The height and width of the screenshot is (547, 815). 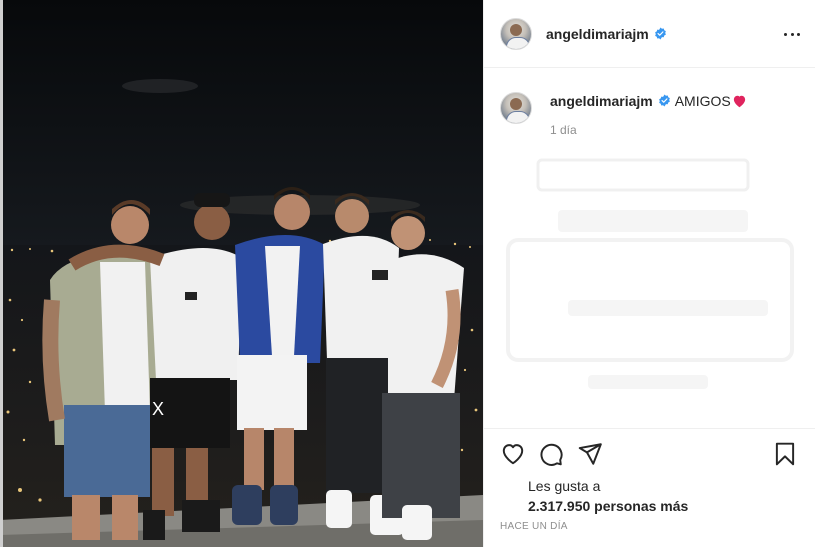 I want to click on caption-time: 1 día, so click(x=563, y=130).